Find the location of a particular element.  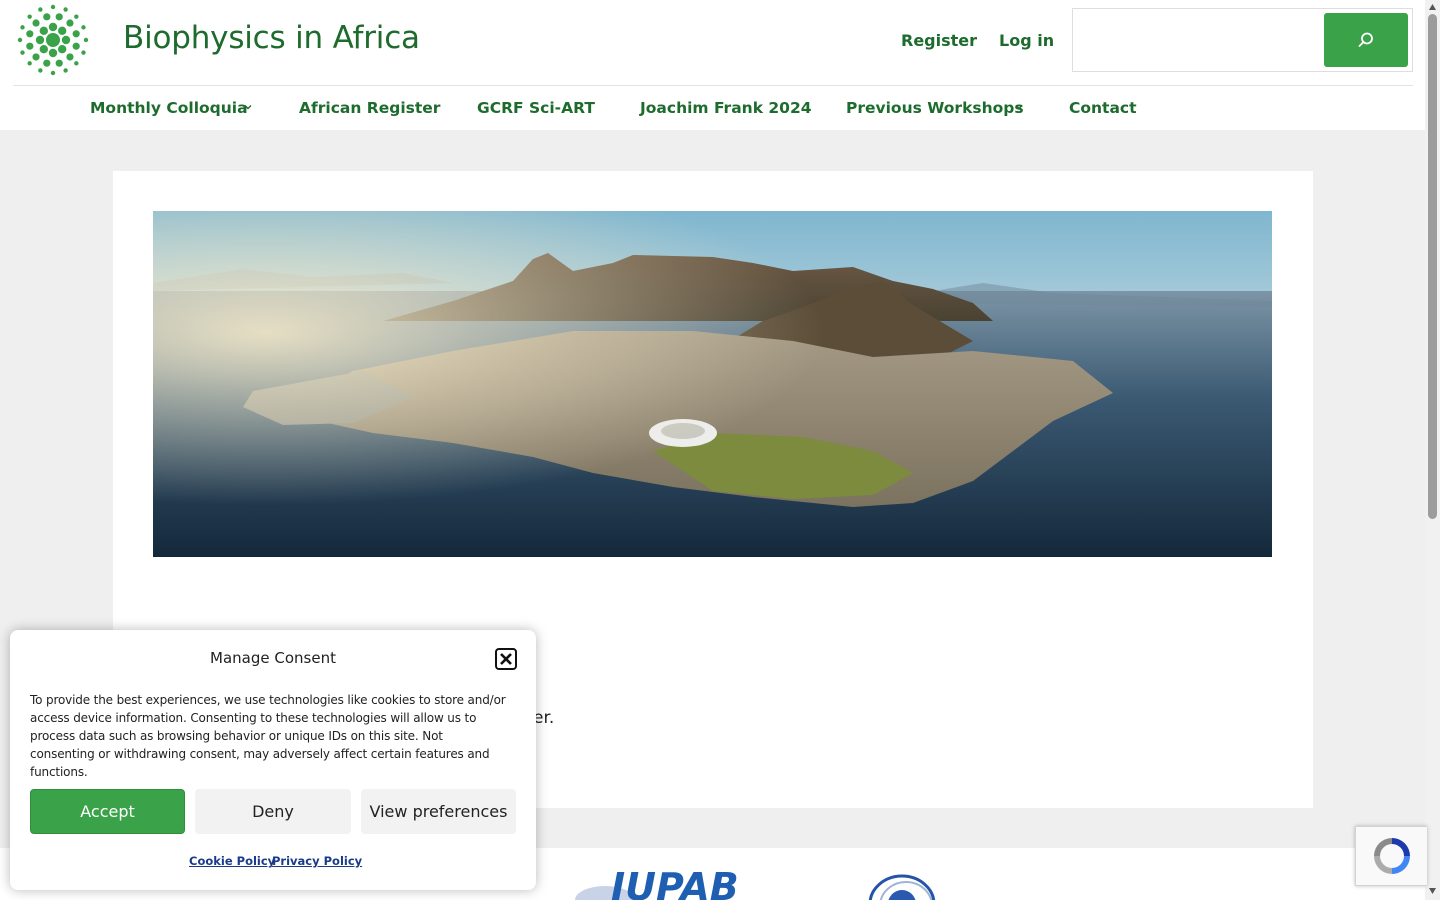

nav-item-contact: Contact is located at coordinates (1103, 108).